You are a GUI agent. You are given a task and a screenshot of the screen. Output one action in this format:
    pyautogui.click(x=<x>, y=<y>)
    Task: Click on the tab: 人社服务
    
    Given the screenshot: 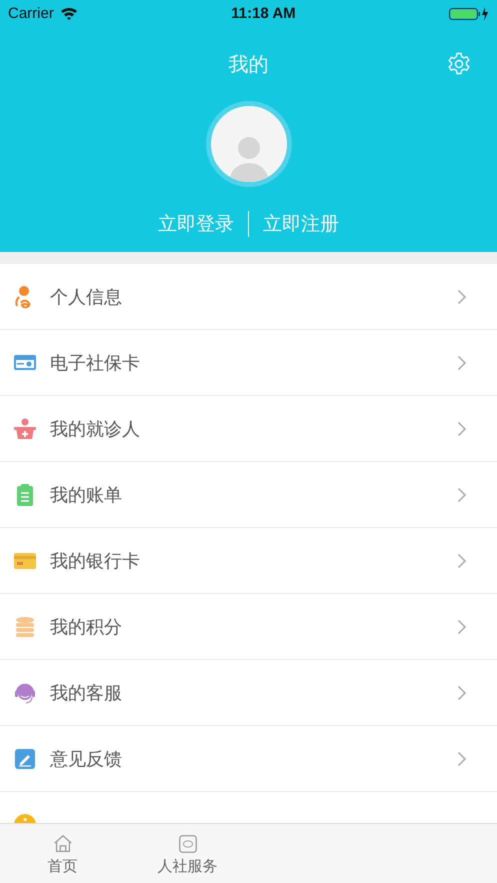 What is the action you would take?
    pyautogui.click(x=187, y=853)
    